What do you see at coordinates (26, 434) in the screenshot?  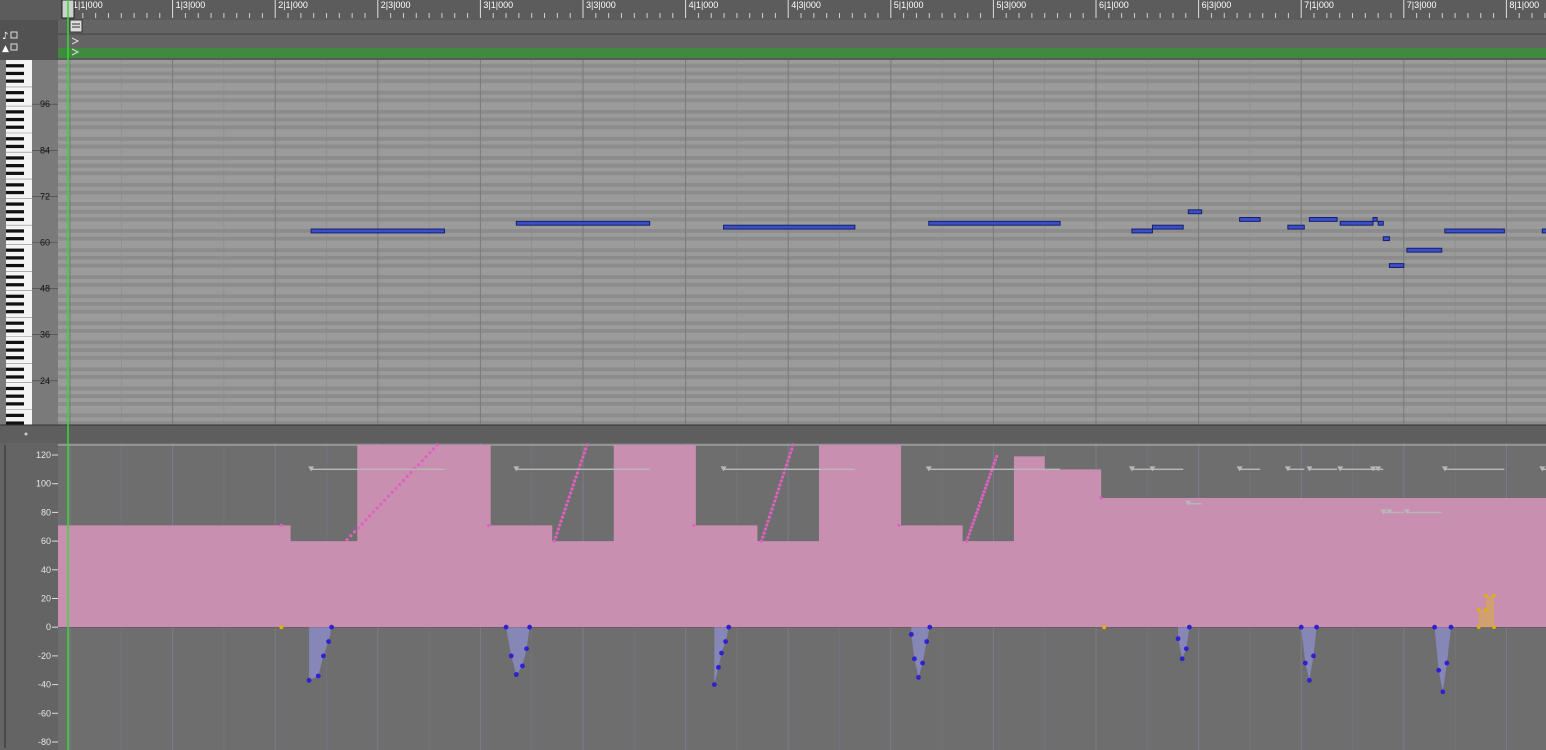 I see `divider-handle-icon` at bounding box center [26, 434].